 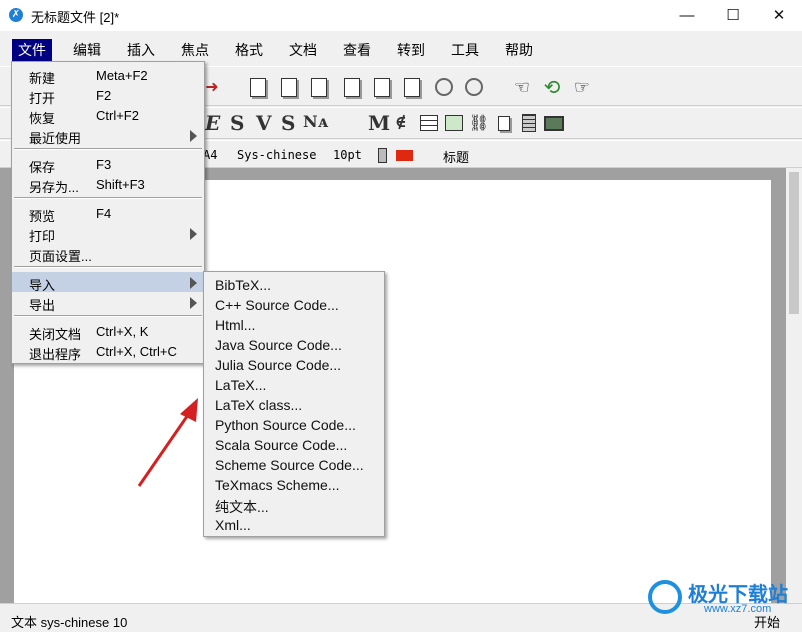 What do you see at coordinates (357, 50) in the screenshot?
I see `menu-view: 查看` at bounding box center [357, 50].